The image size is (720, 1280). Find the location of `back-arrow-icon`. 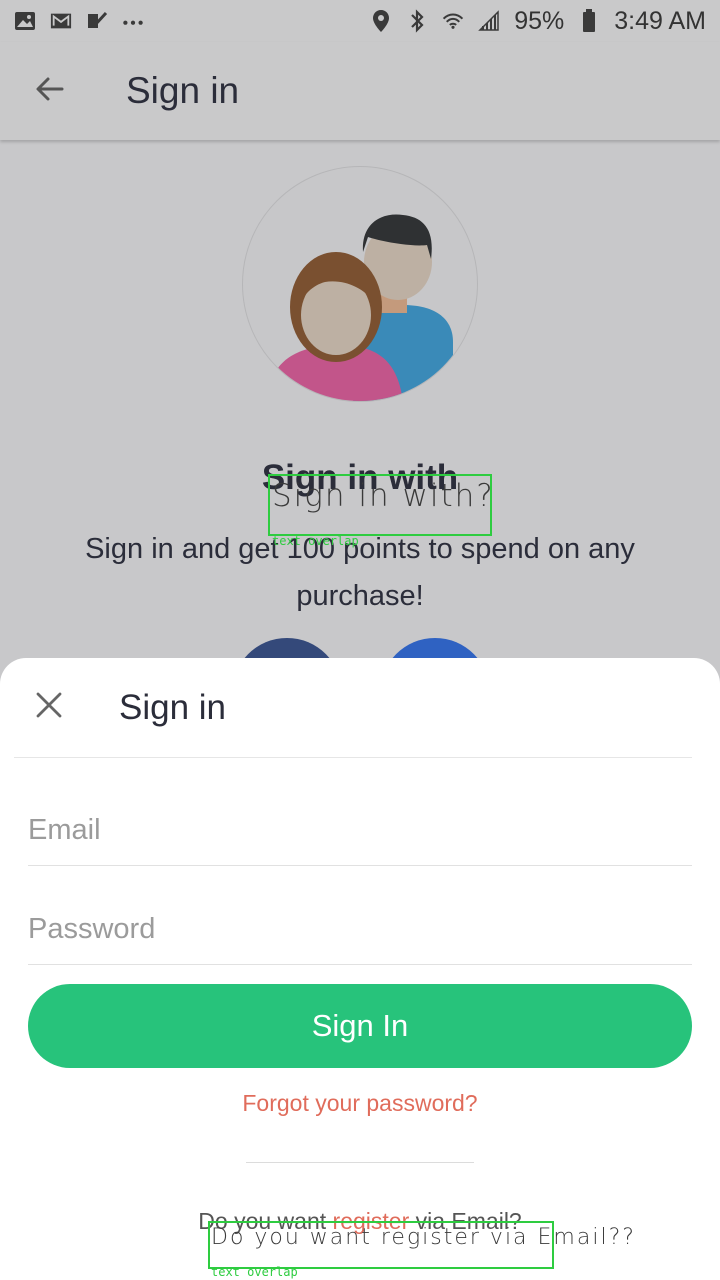

back-arrow-icon is located at coordinates (50, 91).